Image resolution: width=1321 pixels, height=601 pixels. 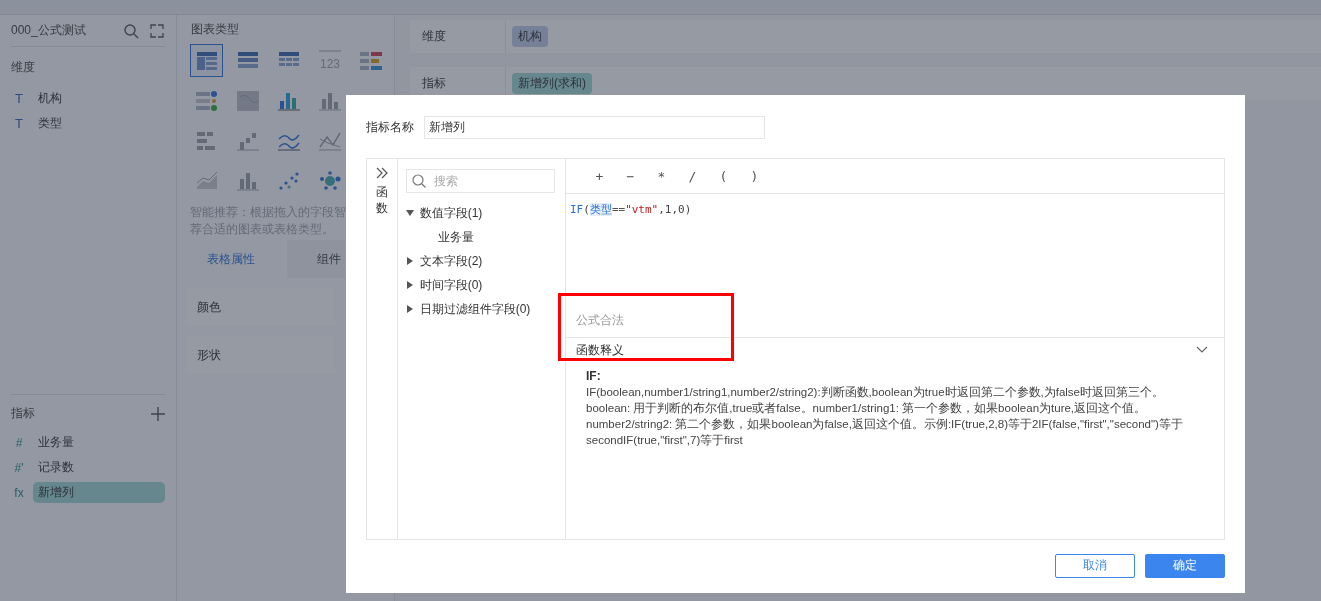 What do you see at coordinates (99, 492) in the screenshot?
I see `field-item: 新增列` at bounding box center [99, 492].